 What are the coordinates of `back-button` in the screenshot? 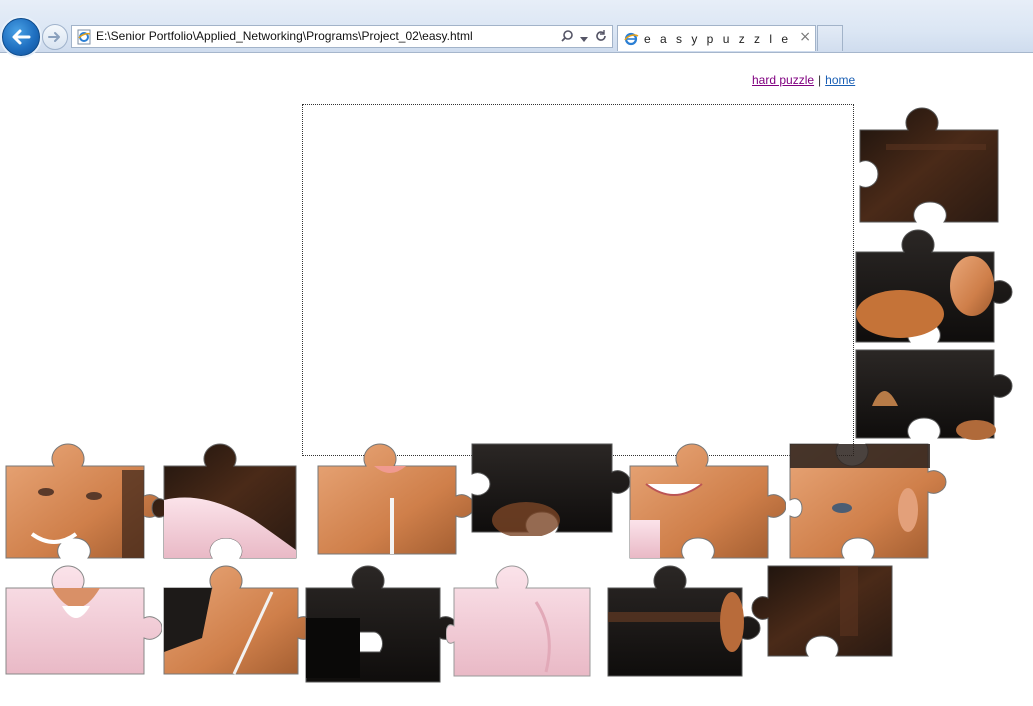 It's located at (21, 37).